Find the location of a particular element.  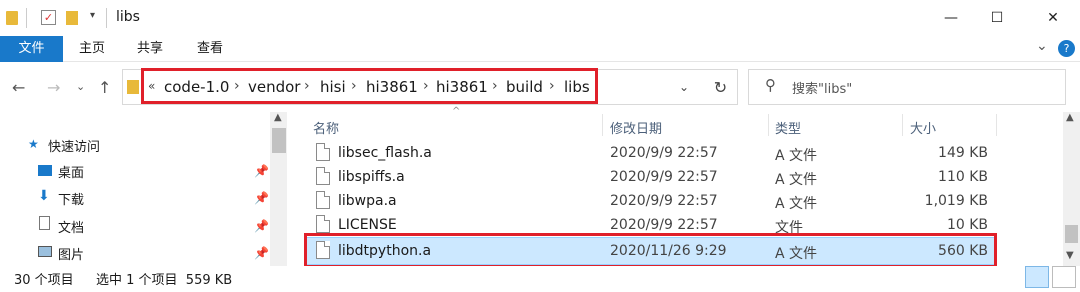

tab-home: 主页 is located at coordinates (92, 49).